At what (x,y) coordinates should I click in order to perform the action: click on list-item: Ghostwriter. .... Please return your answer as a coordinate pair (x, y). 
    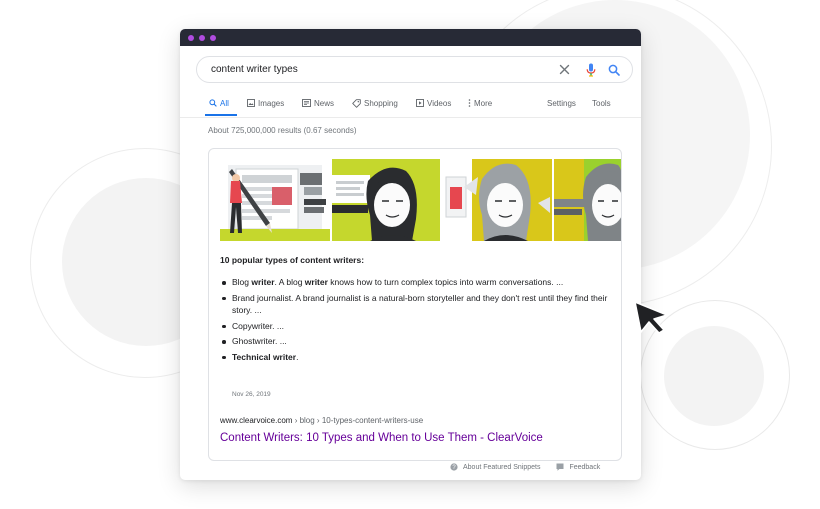
    Looking at the image, I should click on (414, 341).